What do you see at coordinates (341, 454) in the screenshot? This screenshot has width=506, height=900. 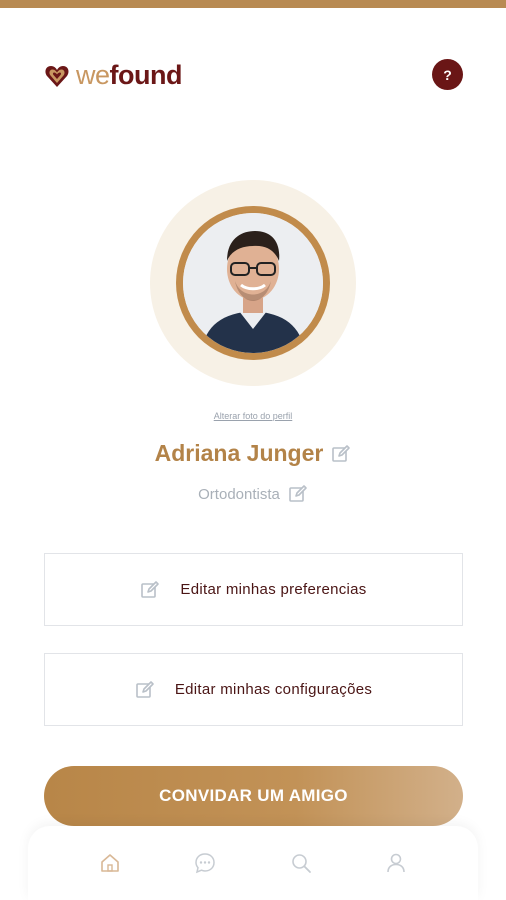 I see `edit-name-icon` at bounding box center [341, 454].